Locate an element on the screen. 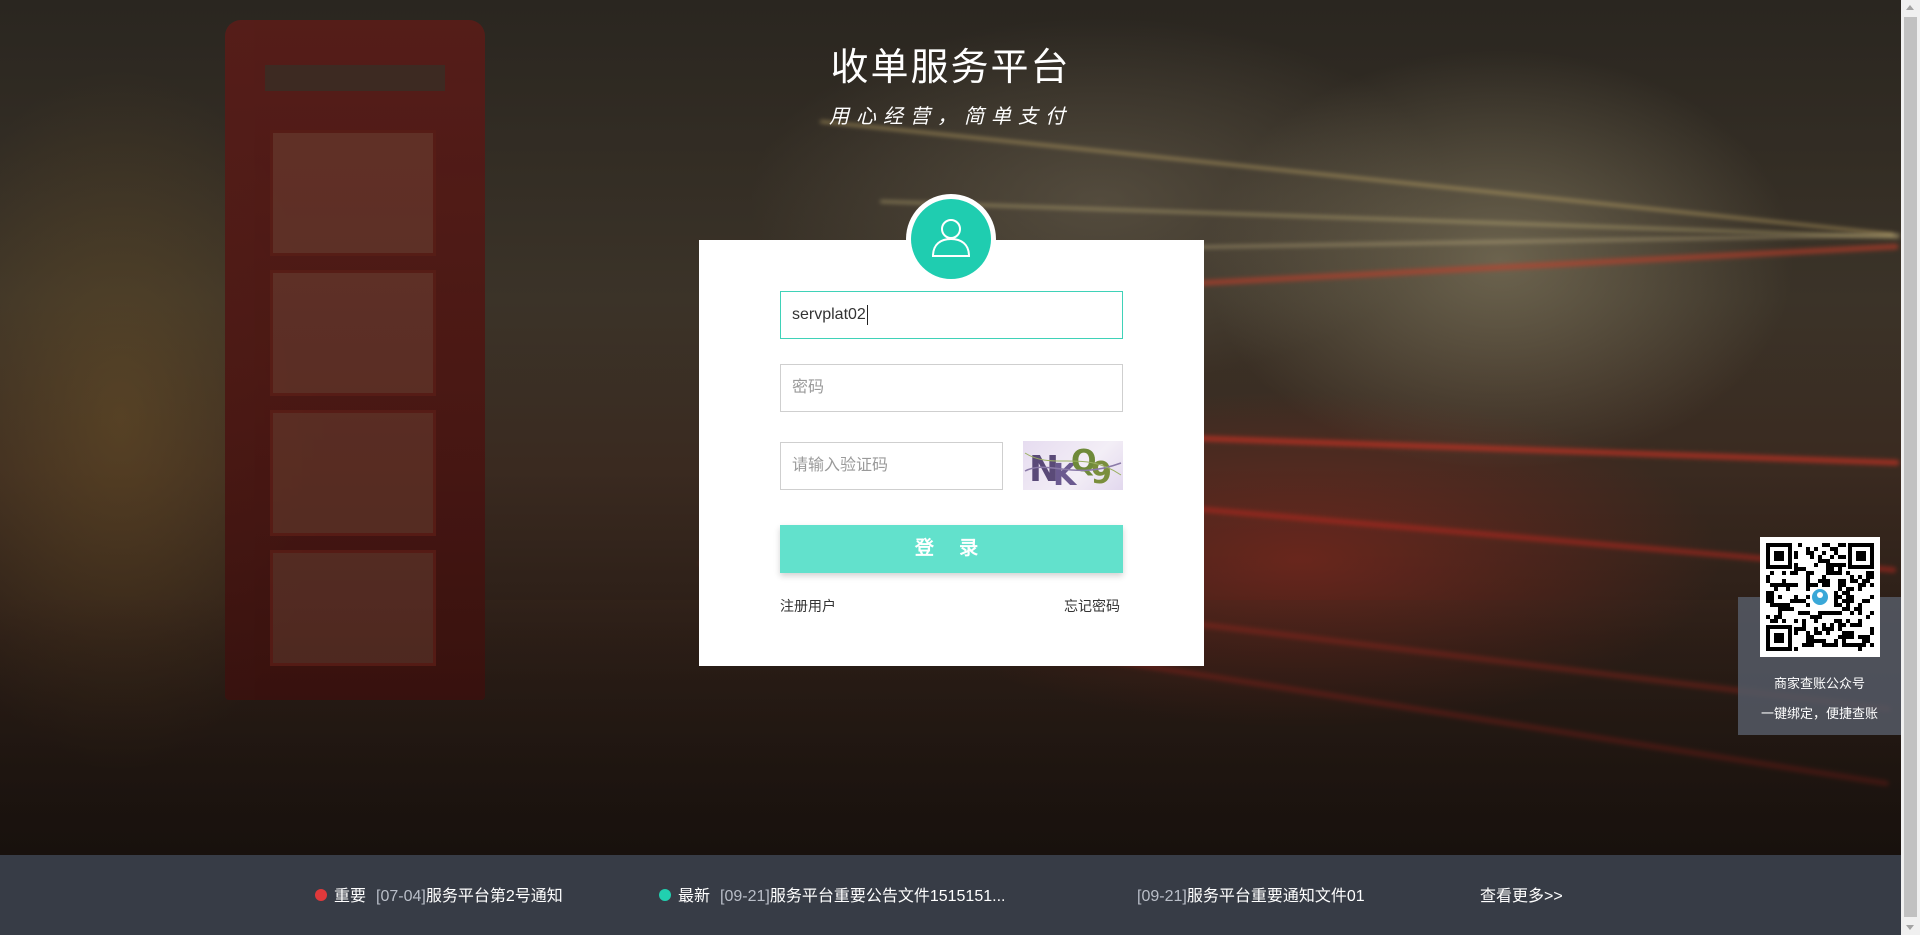 The image size is (1920, 935). more-notices-link: 查看更多>> is located at coordinates (1521, 894).